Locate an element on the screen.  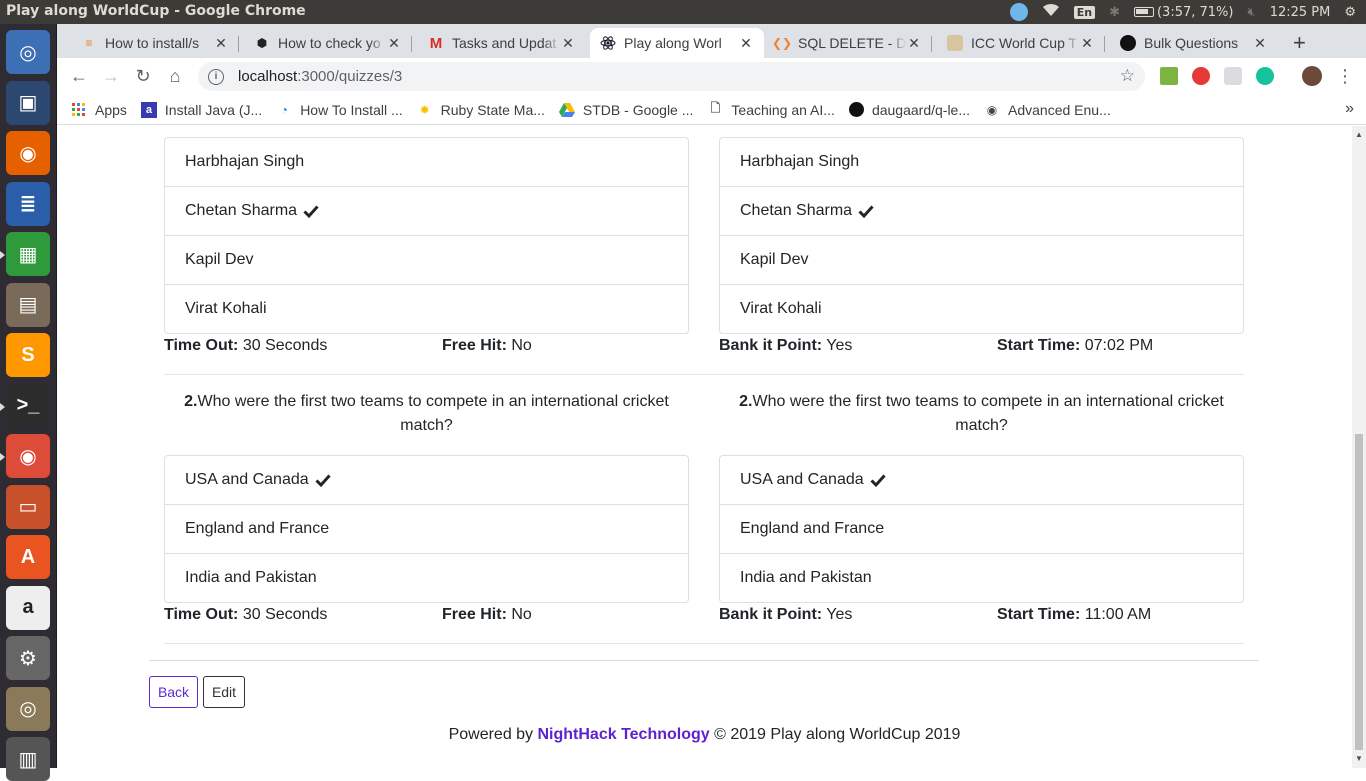
launcher-disk-icon: ◎ is located at coordinates (28, 708).